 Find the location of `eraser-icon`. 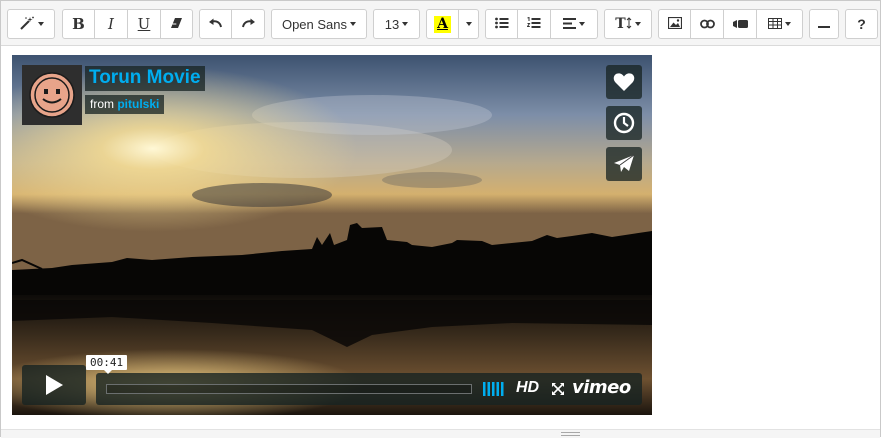

eraser-icon is located at coordinates (176, 24).